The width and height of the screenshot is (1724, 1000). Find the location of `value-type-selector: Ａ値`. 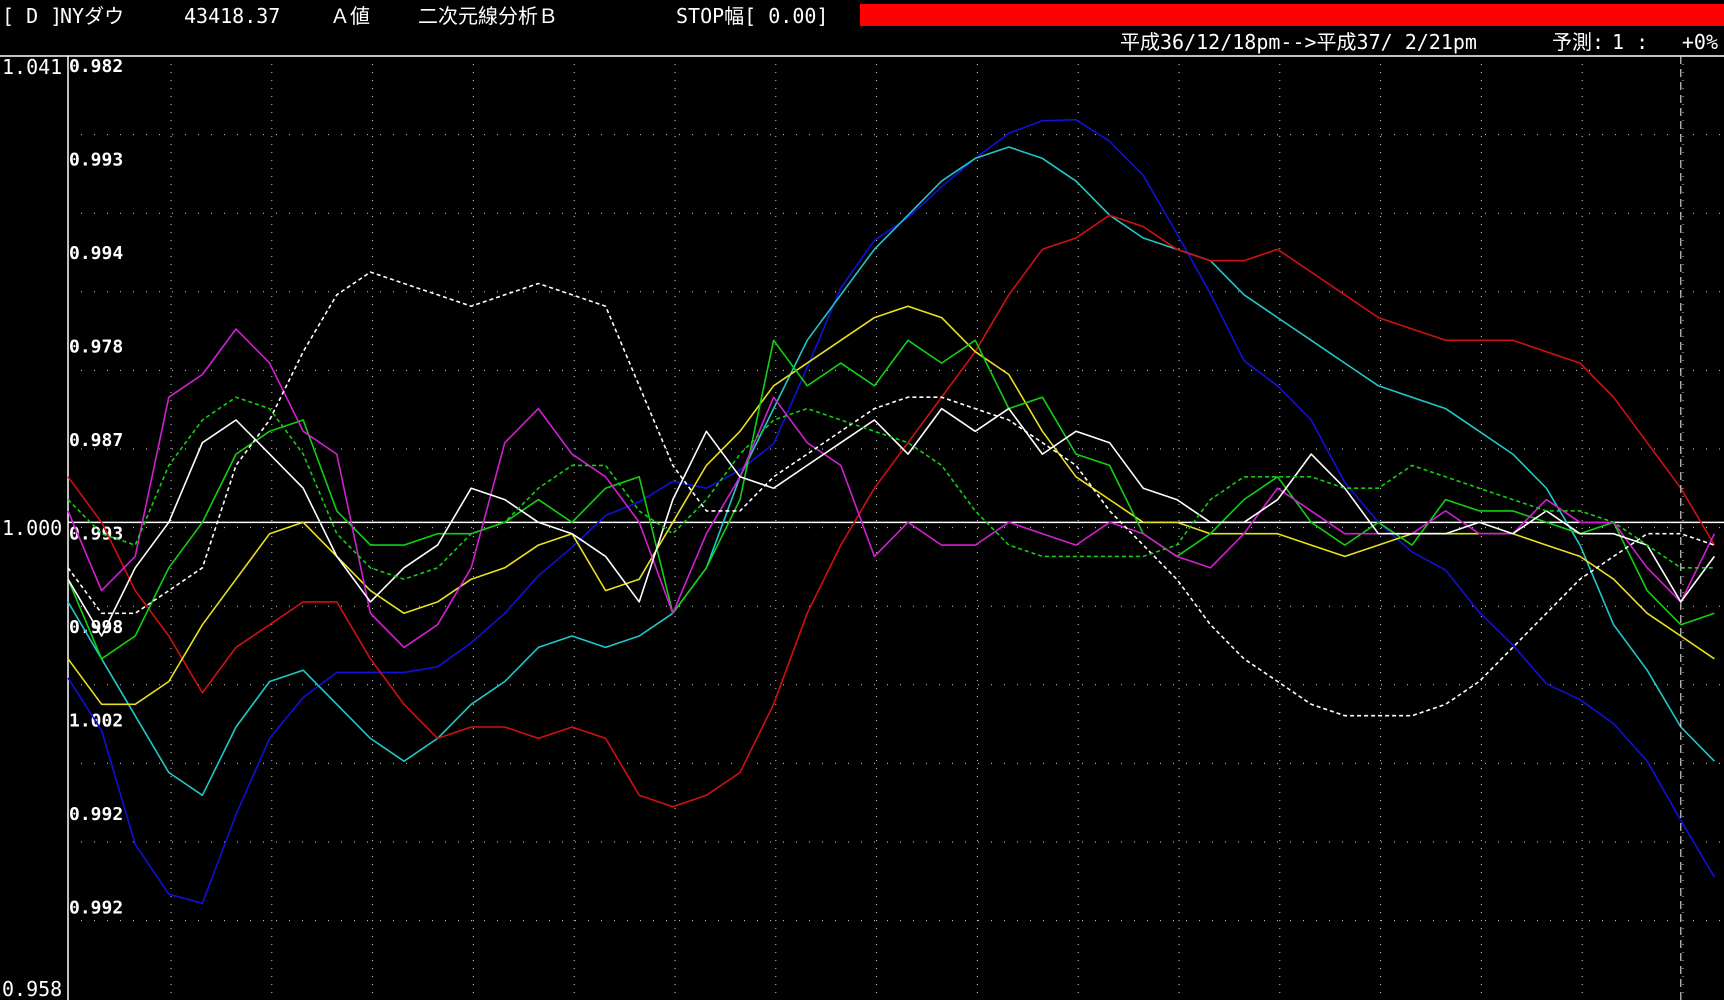

value-type-selector: Ａ値 is located at coordinates (350, 16).